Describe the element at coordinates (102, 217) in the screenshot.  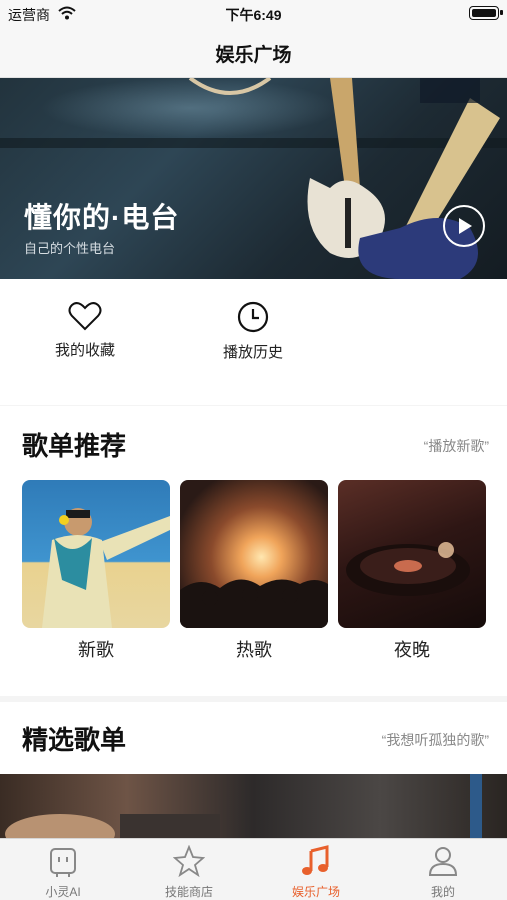
I see `banner-title: 懂你的·电台` at that location.